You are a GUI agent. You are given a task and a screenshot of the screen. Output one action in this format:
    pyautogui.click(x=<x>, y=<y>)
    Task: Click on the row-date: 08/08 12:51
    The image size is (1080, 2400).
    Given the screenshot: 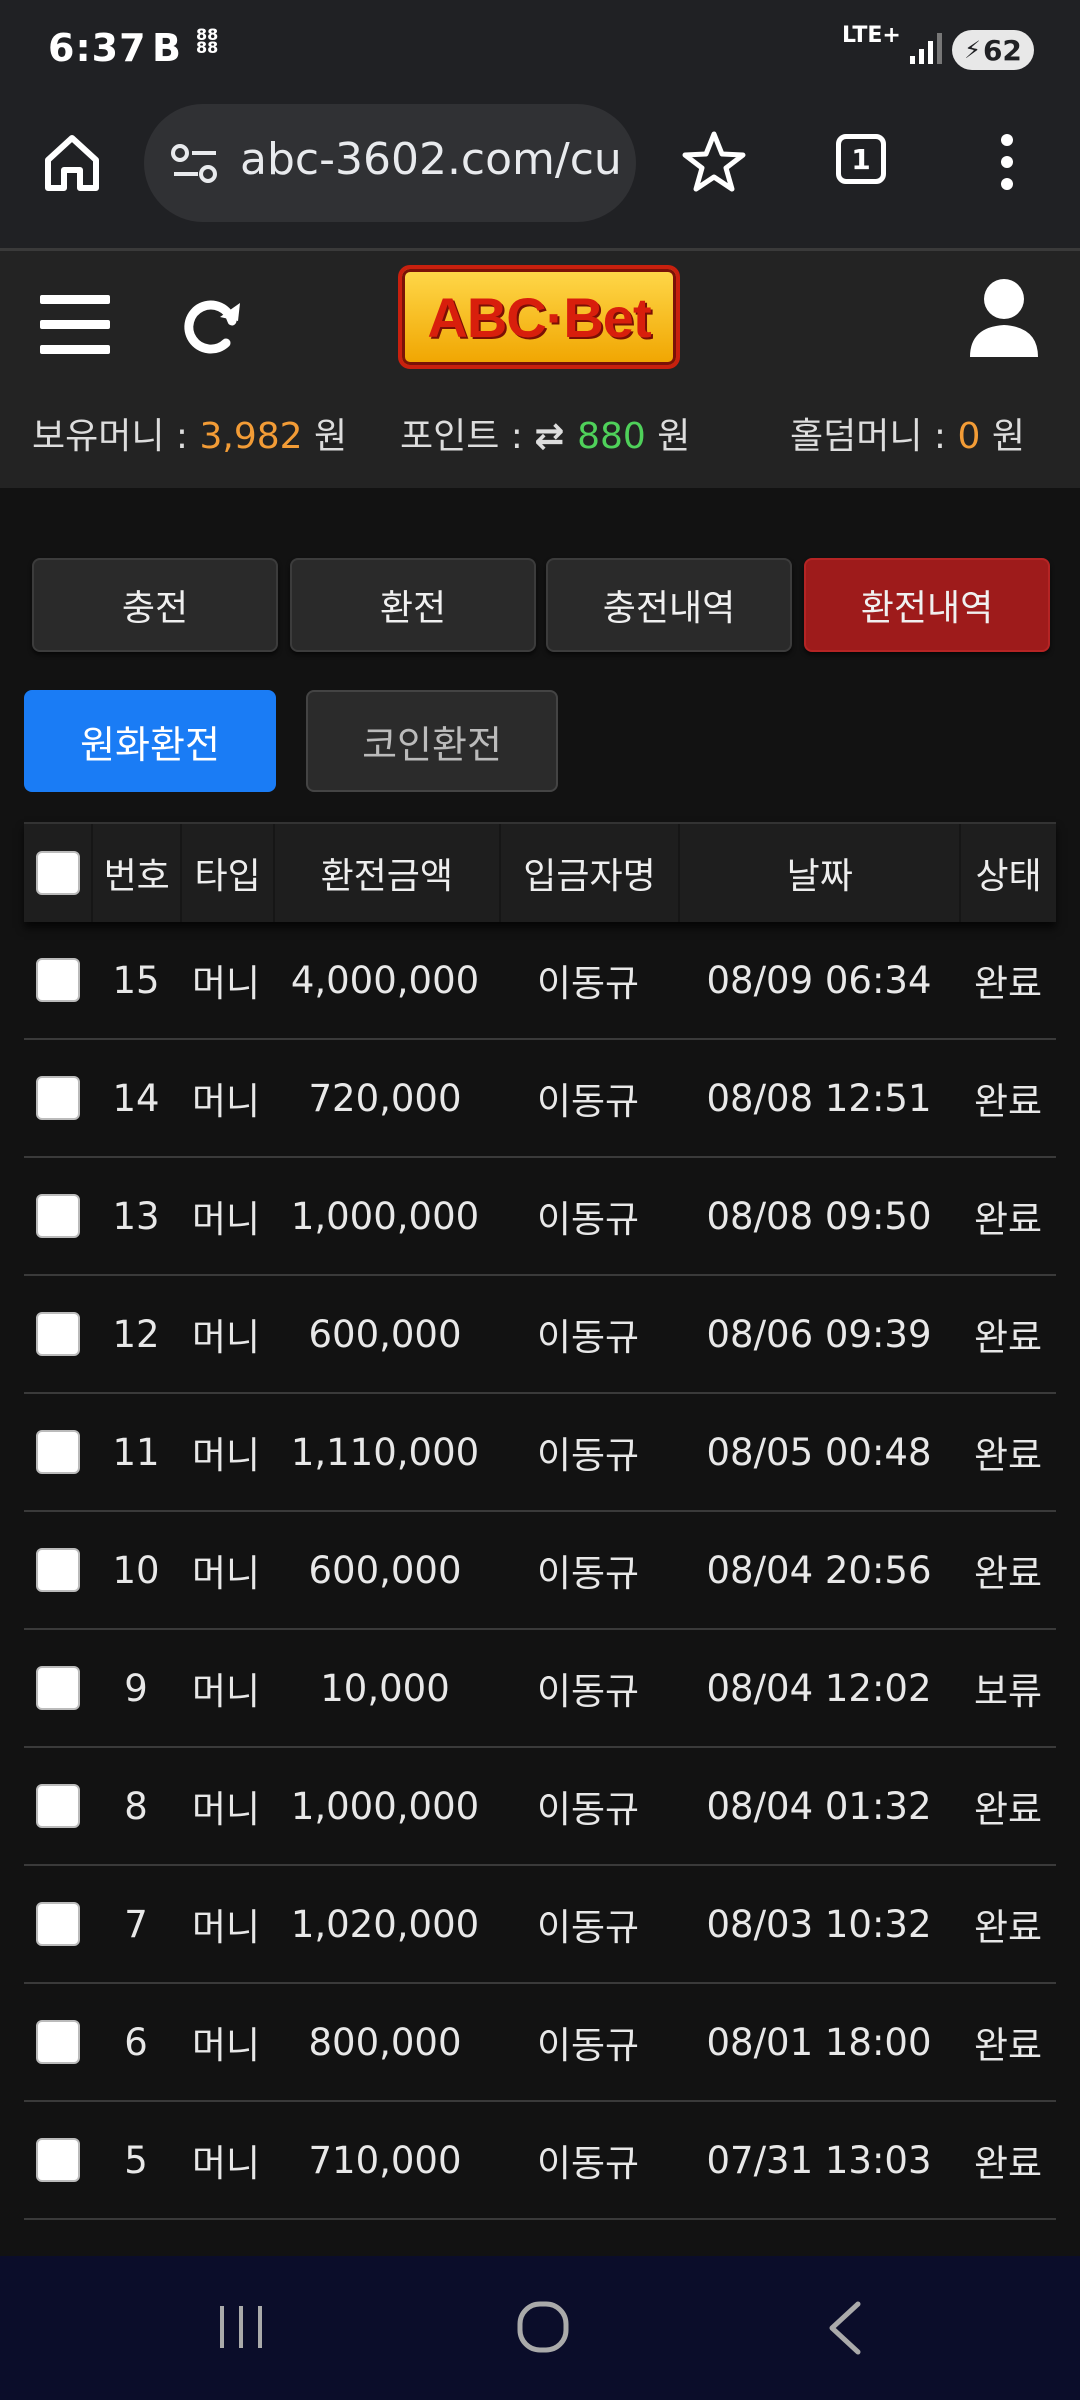 What is the action you would take?
    pyautogui.click(x=819, y=1098)
    